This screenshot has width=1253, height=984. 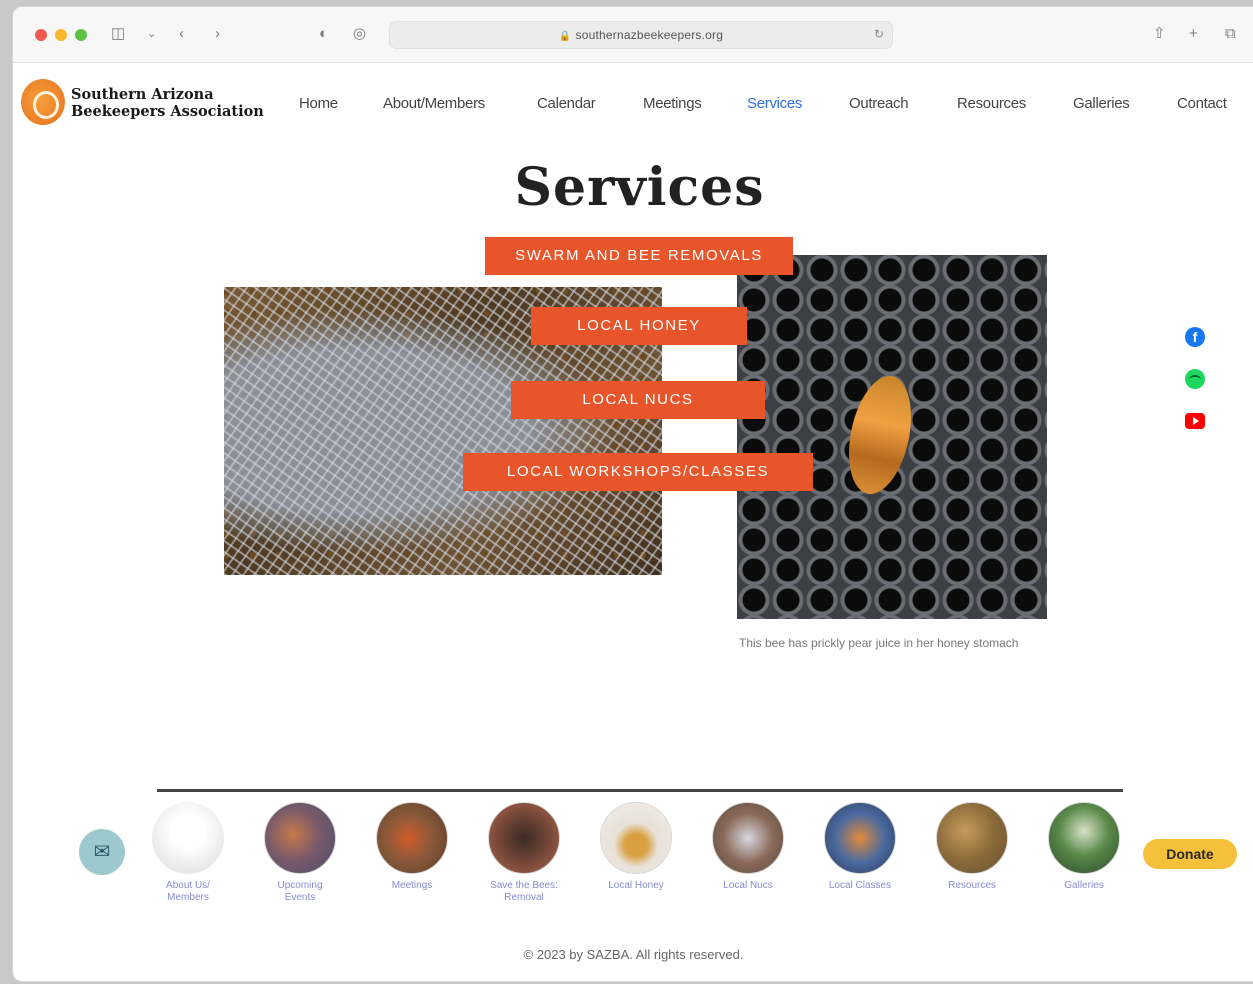 What do you see at coordinates (1084, 885) in the screenshot?
I see `footer-label: Galleries` at bounding box center [1084, 885].